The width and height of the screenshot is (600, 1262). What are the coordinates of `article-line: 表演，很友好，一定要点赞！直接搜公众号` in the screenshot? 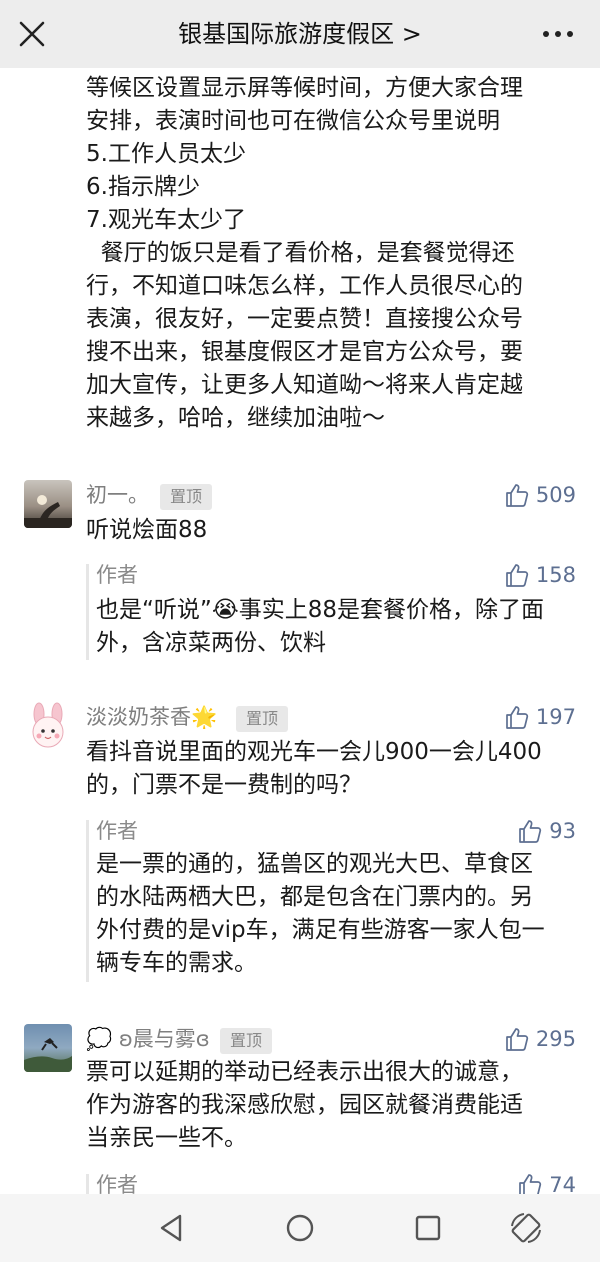 It's located at (304, 319).